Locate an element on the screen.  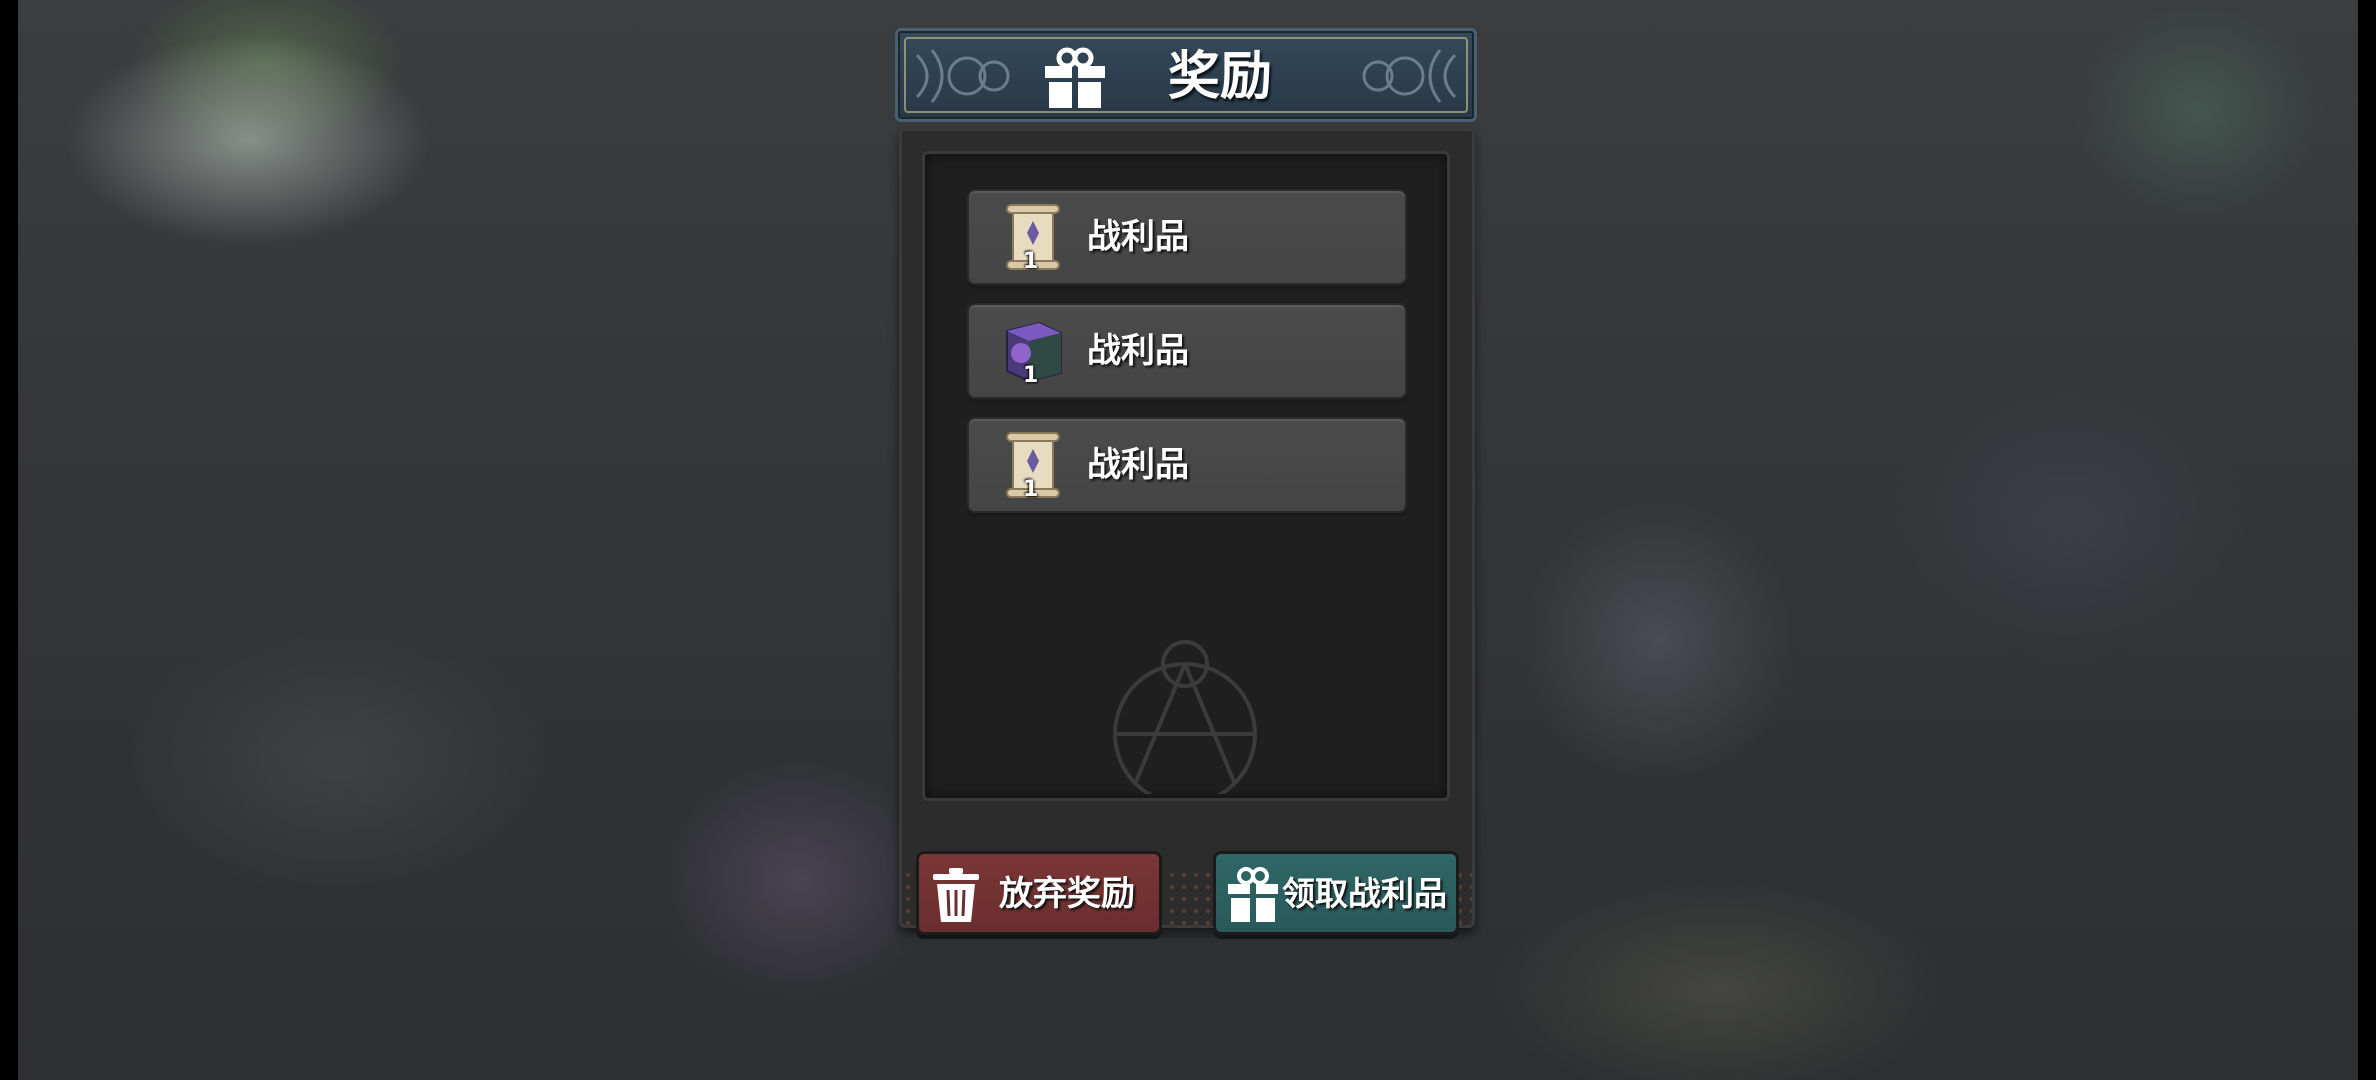
claim-loot-button: 领取战利品 is located at coordinates (1336, 893).